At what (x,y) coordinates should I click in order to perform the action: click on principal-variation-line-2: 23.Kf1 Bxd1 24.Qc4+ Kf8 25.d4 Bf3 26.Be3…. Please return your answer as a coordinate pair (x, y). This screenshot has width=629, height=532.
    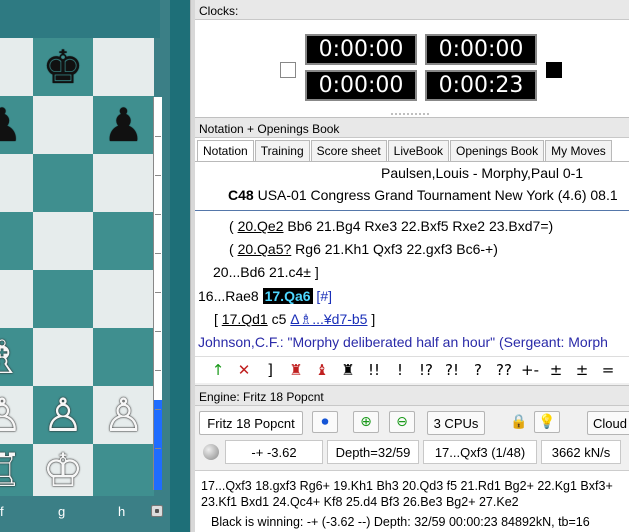
    Looking at the image, I should click on (415, 502).